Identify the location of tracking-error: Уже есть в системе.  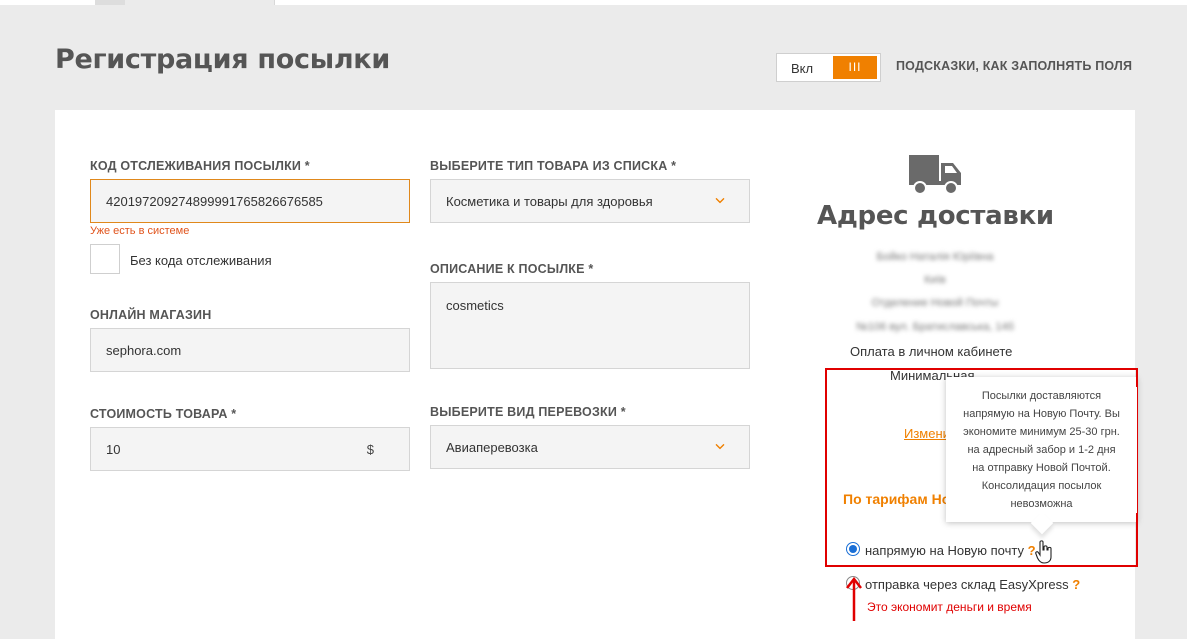
(140, 231).